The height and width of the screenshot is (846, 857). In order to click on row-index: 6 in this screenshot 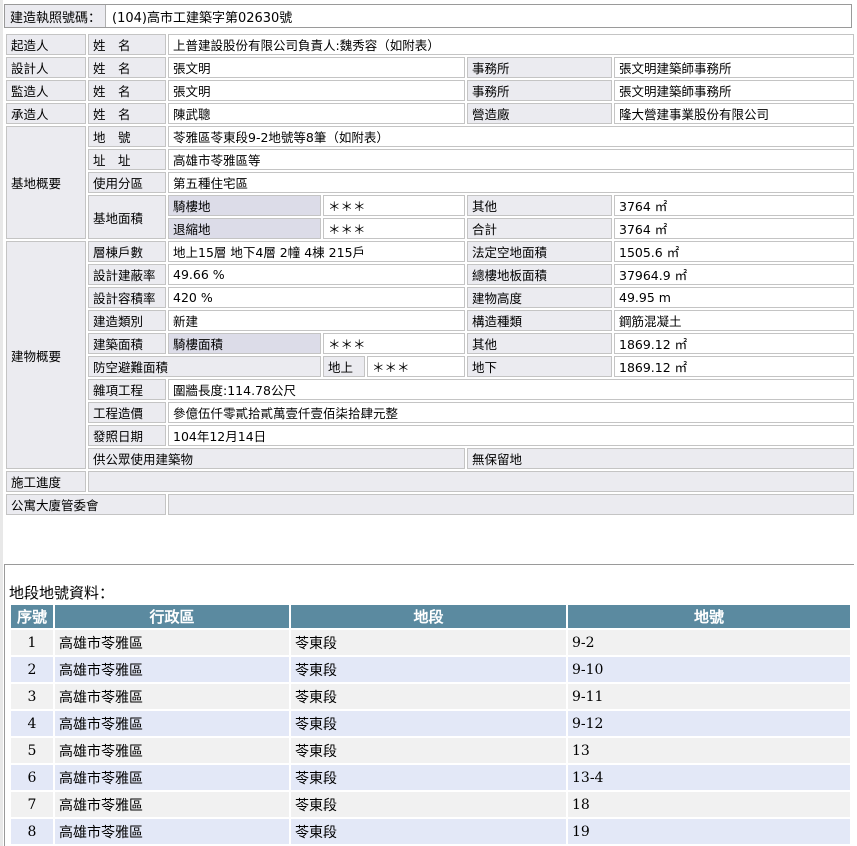, I will do `click(32, 777)`.